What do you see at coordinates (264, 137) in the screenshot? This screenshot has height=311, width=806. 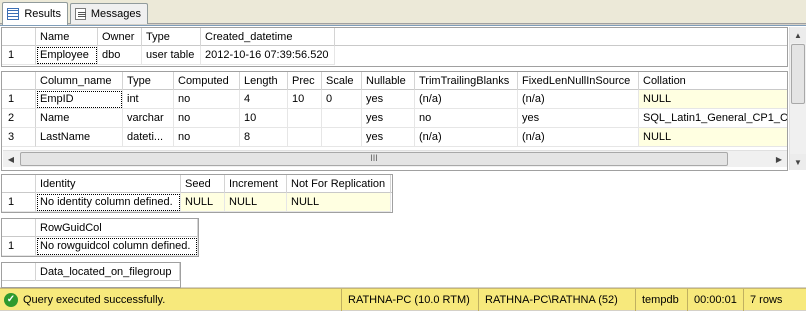 I see `grid-cell: 8` at bounding box center [264, 137].